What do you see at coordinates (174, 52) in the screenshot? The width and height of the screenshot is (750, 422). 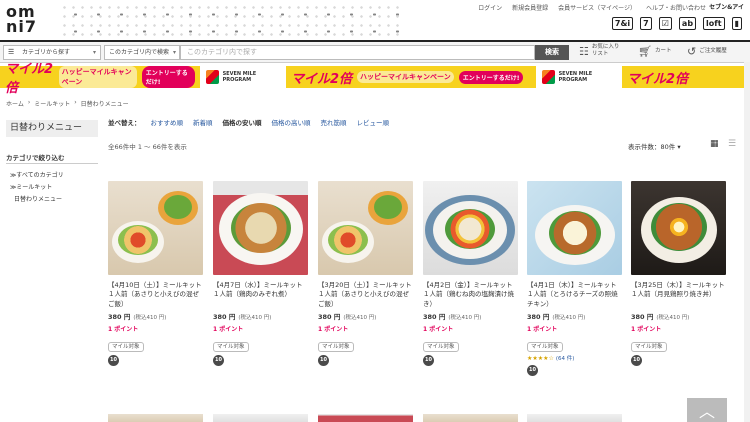 I see `chevron-down-icon: ▾` at bounding box center [174, 52].